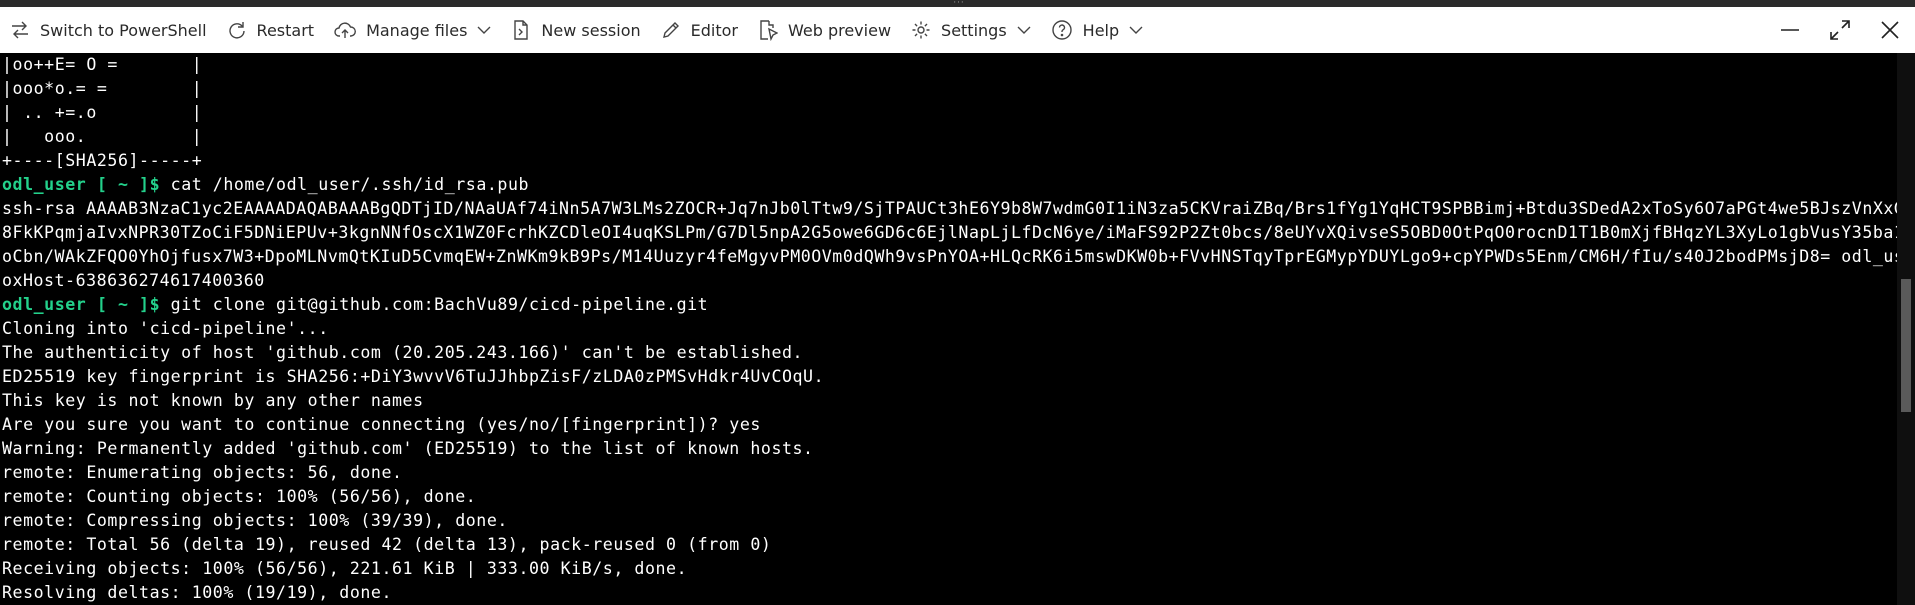 The width and height of the screenshot is (1915, 605). I want to click on help-label: Help, so click(1101, 30).